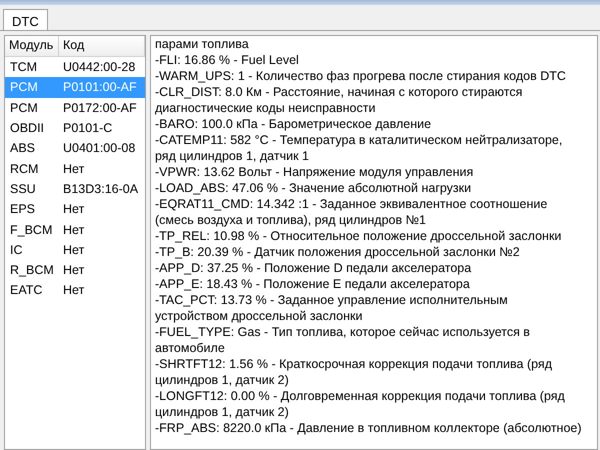  I want to click on list-row: ABS U0401:00-08, so click(75, 148).